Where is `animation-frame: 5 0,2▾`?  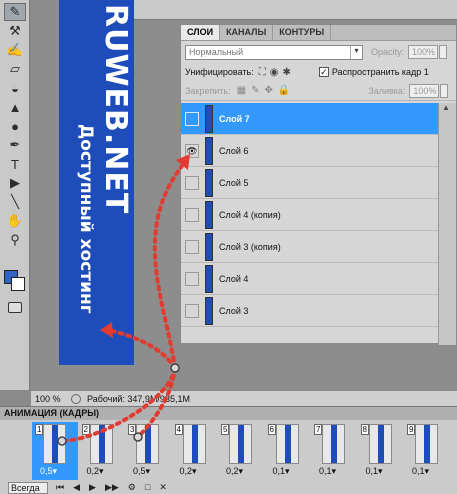
animation-frame: 5 0,2▾ is located at coordinates (241, 451).